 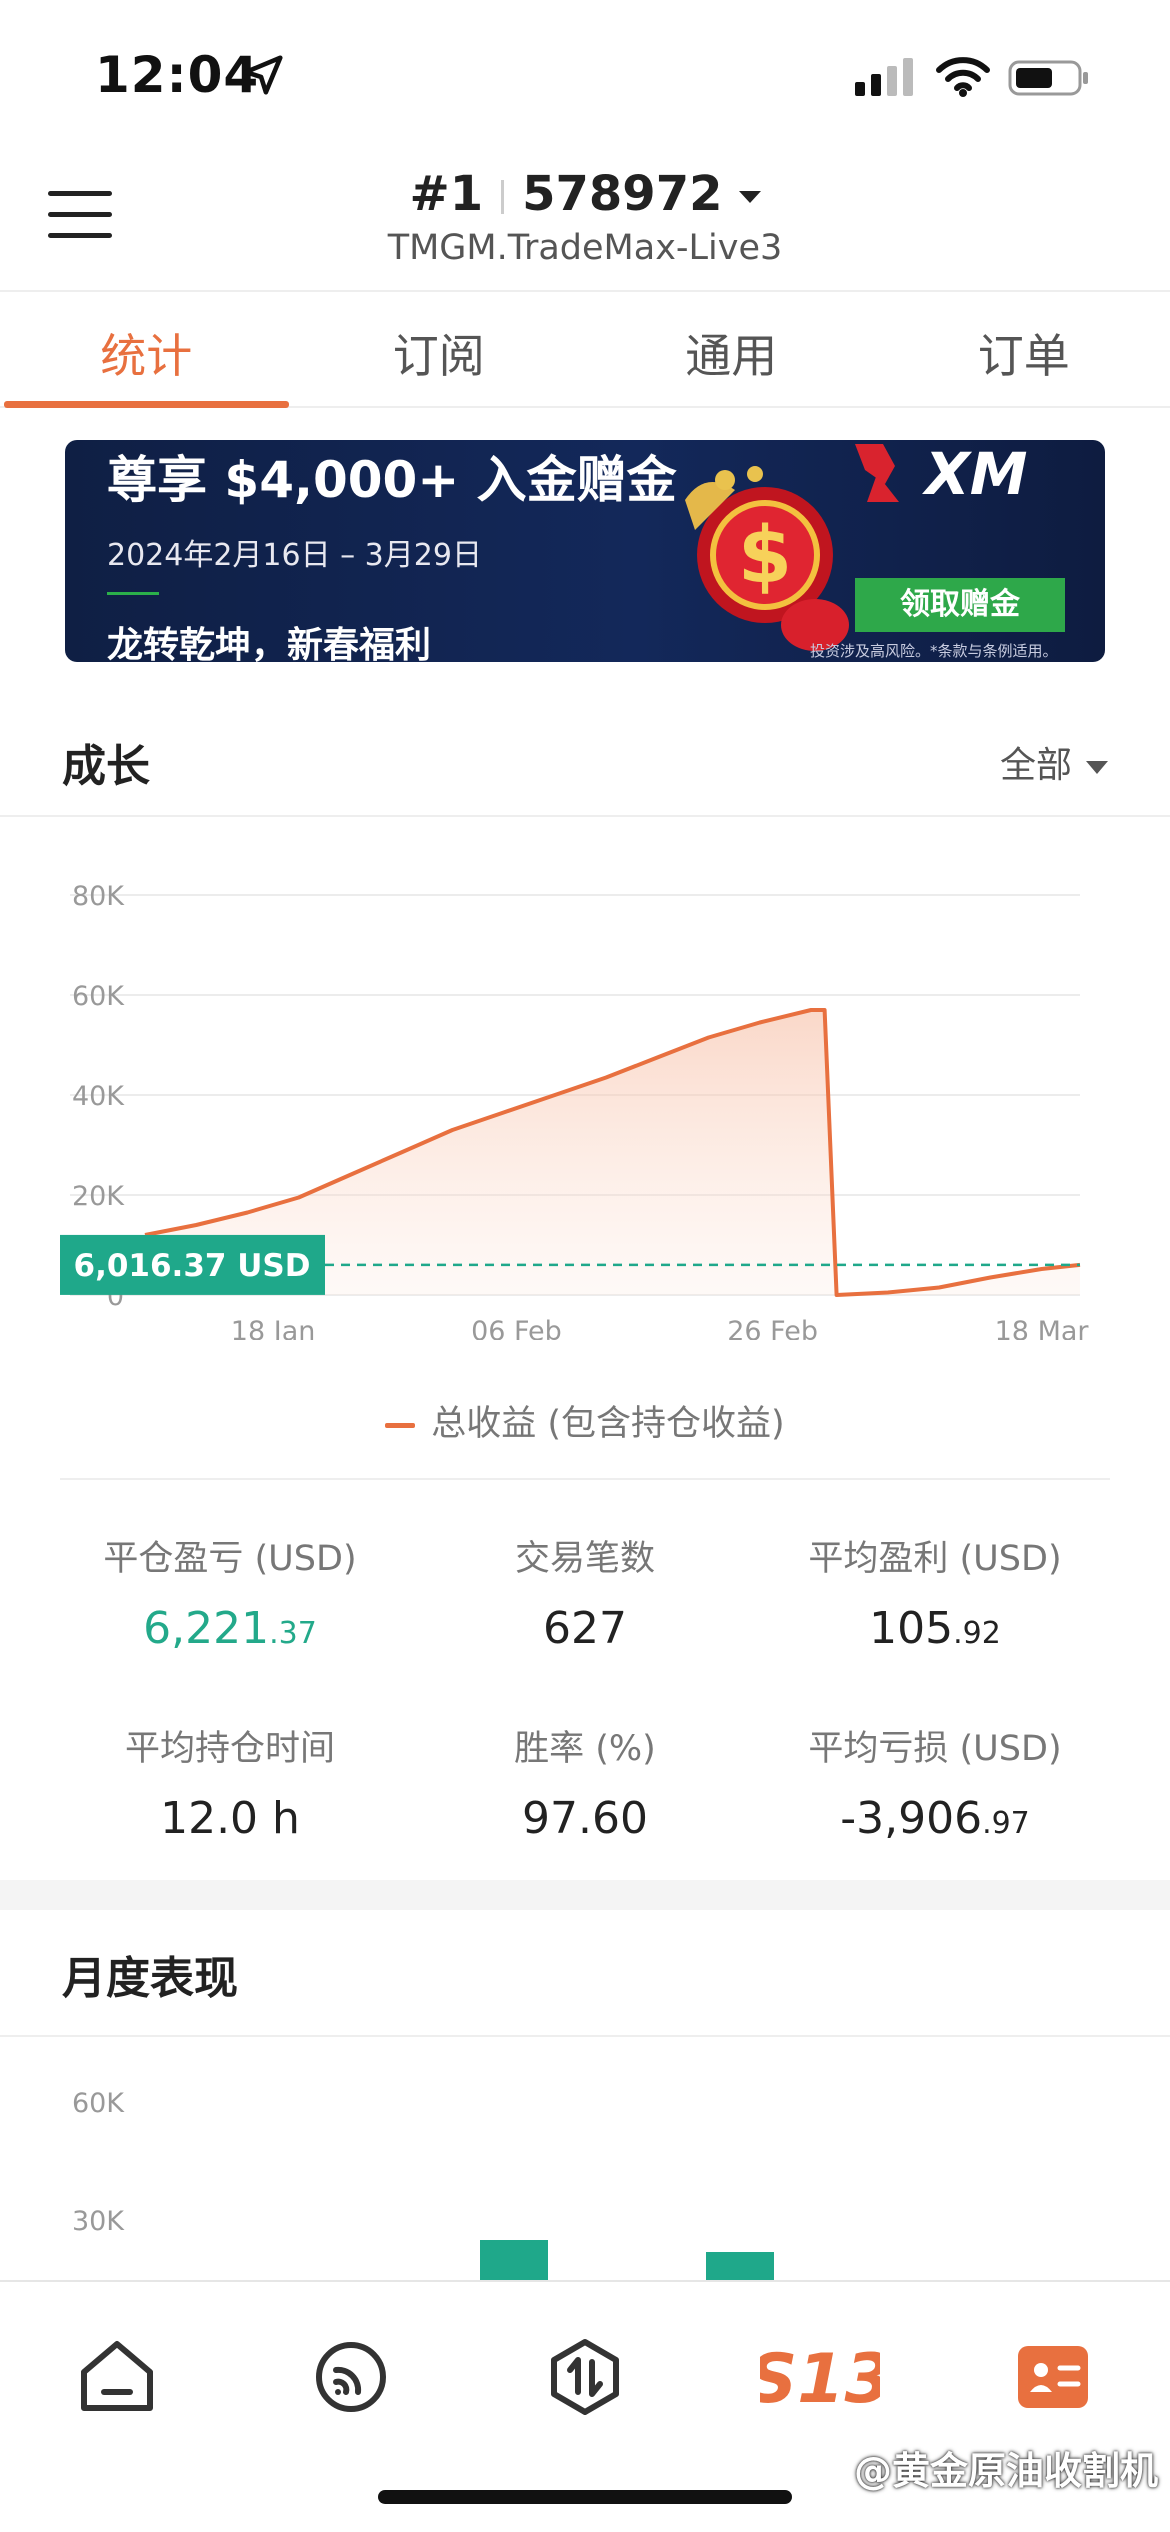 What do you see at coordinates (1005, 2471) in the screenshot?
I see `watermark: @黄金原油收割机` at bounding box center [1005, 2471].